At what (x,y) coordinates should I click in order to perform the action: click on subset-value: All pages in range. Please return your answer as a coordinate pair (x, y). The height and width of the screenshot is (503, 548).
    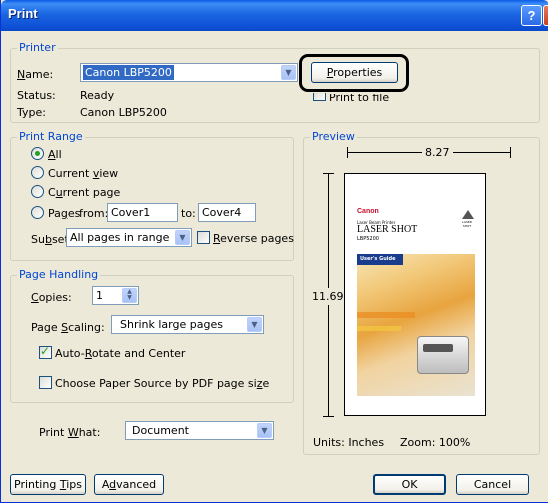
    Looking at the image, I should click on (120, 237).